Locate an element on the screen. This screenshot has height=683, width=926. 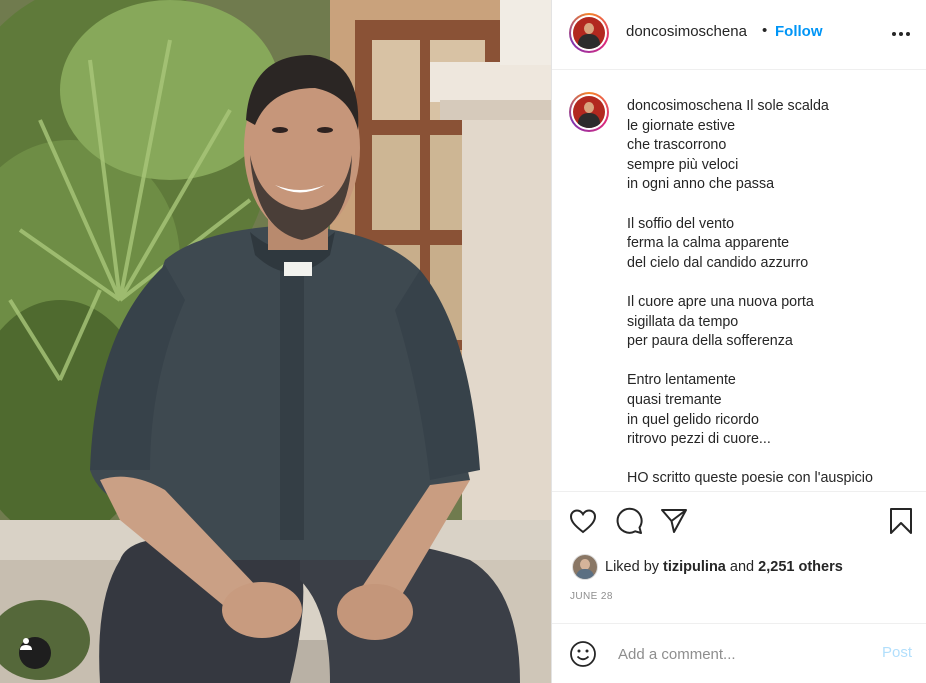
share-button is located at coordinates (674, 521).